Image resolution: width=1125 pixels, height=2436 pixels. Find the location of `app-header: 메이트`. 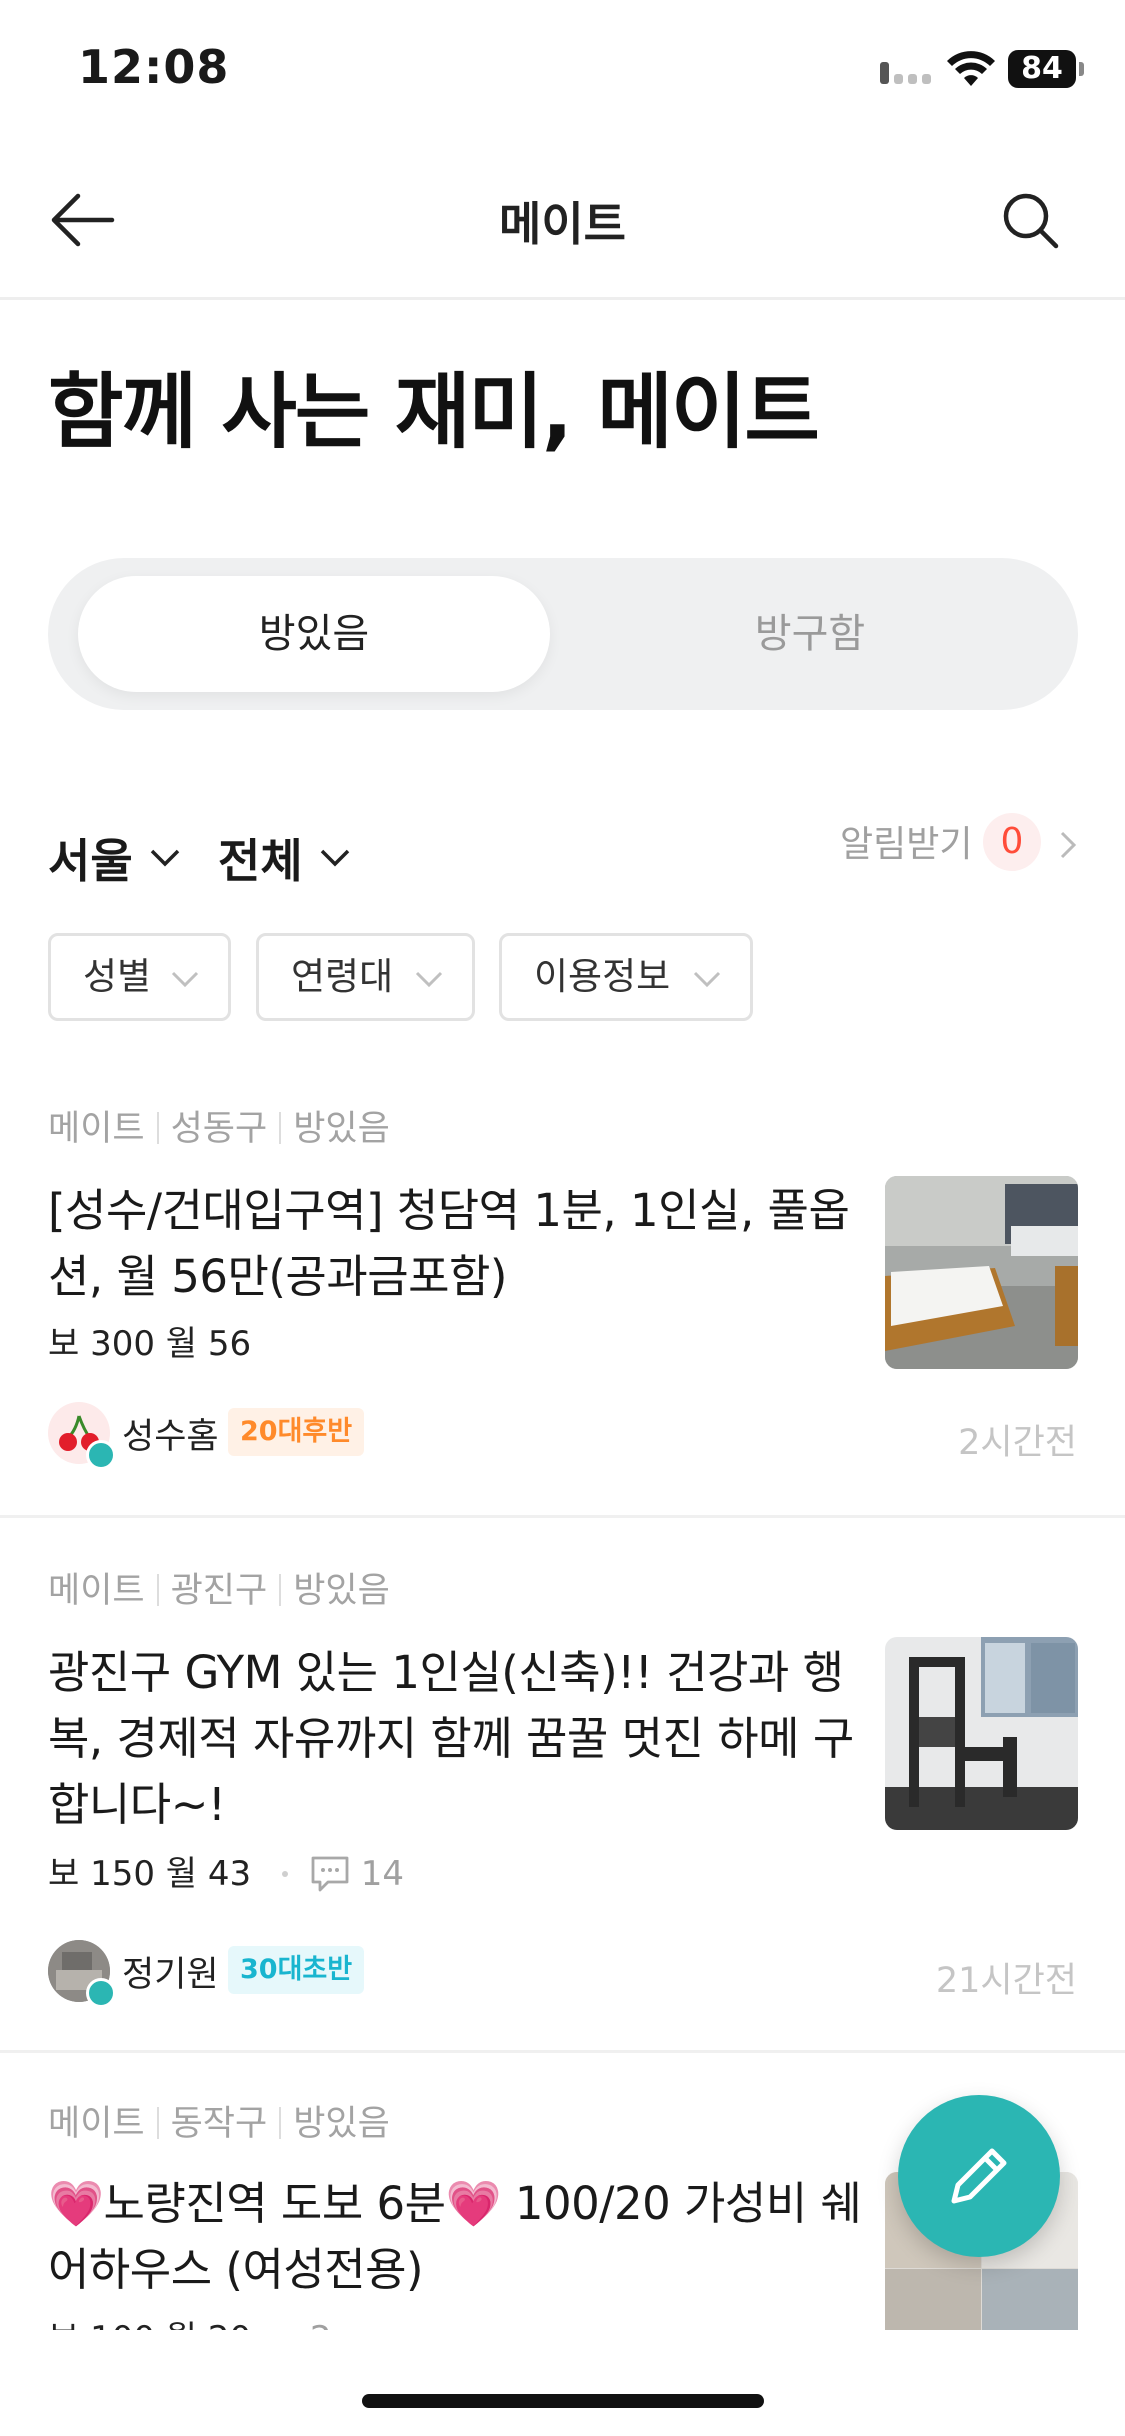

app-header: 메이트 is located at coordinates (562, 220).